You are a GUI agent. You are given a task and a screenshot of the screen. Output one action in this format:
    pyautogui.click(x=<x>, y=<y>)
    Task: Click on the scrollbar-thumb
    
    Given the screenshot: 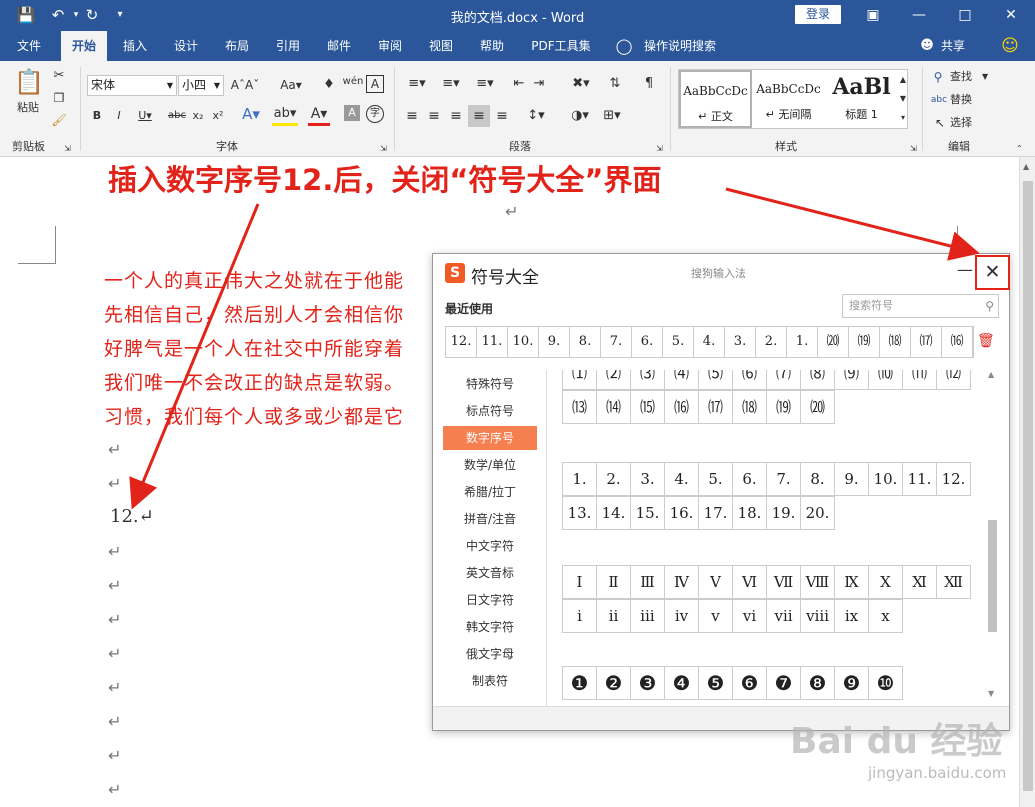 What is the action you would take?
    pyautogui.click(x=1028, y=486)
    